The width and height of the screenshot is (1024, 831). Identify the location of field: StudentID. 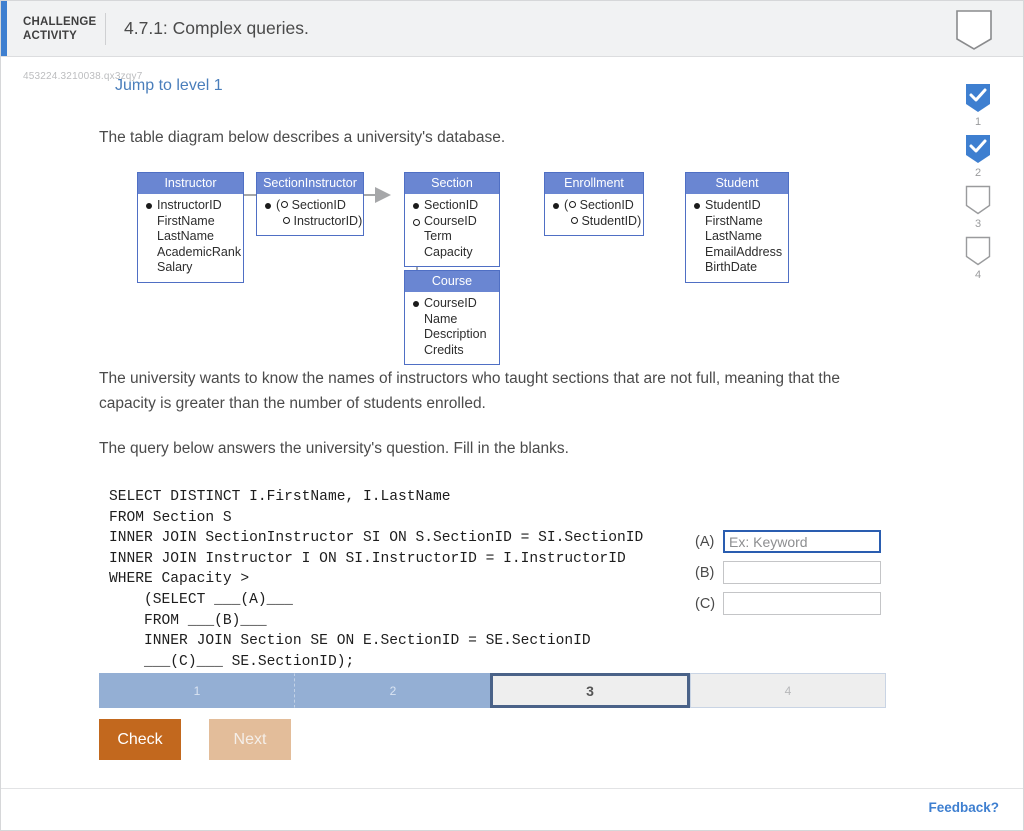
(737, 206).